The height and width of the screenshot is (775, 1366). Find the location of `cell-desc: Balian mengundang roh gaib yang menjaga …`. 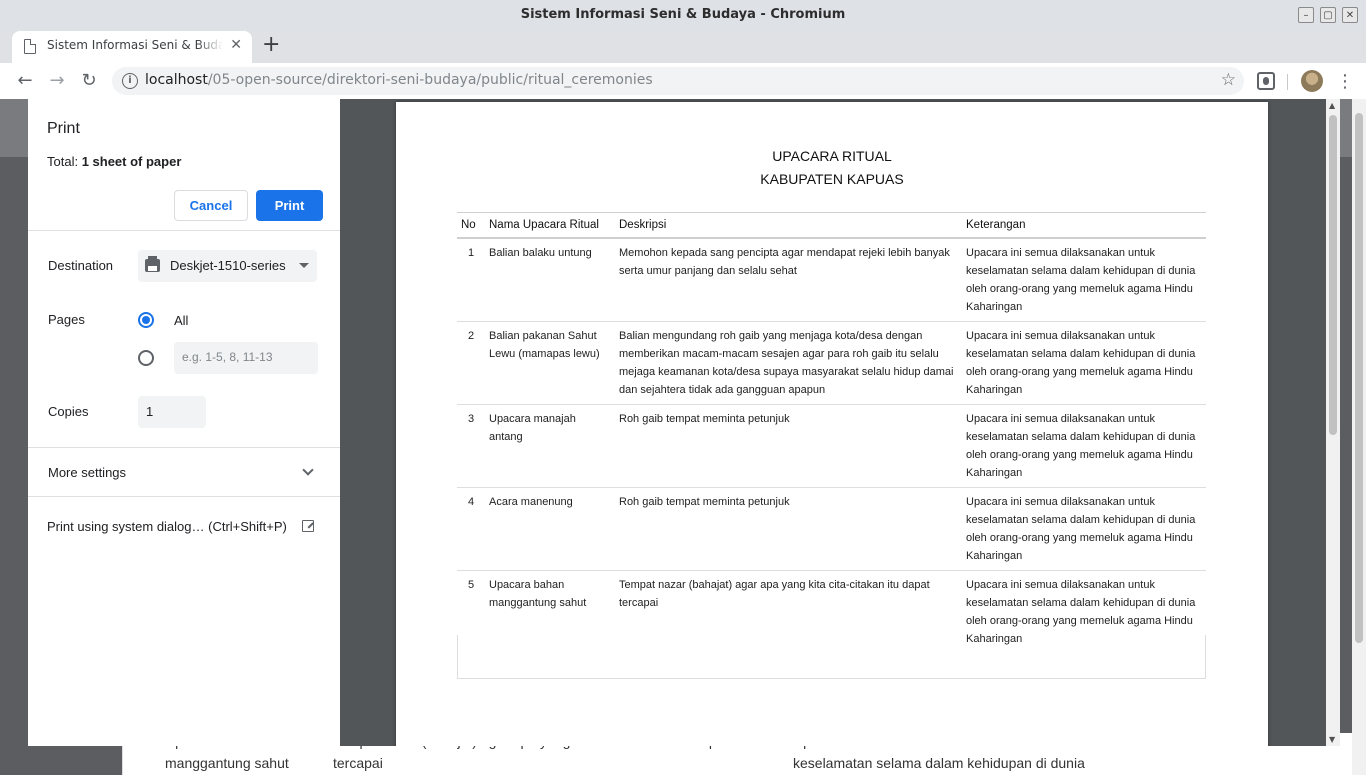

cell-desc: Balian mengundang roh gaib yang menjaga … is located at coordinates (788, 363).